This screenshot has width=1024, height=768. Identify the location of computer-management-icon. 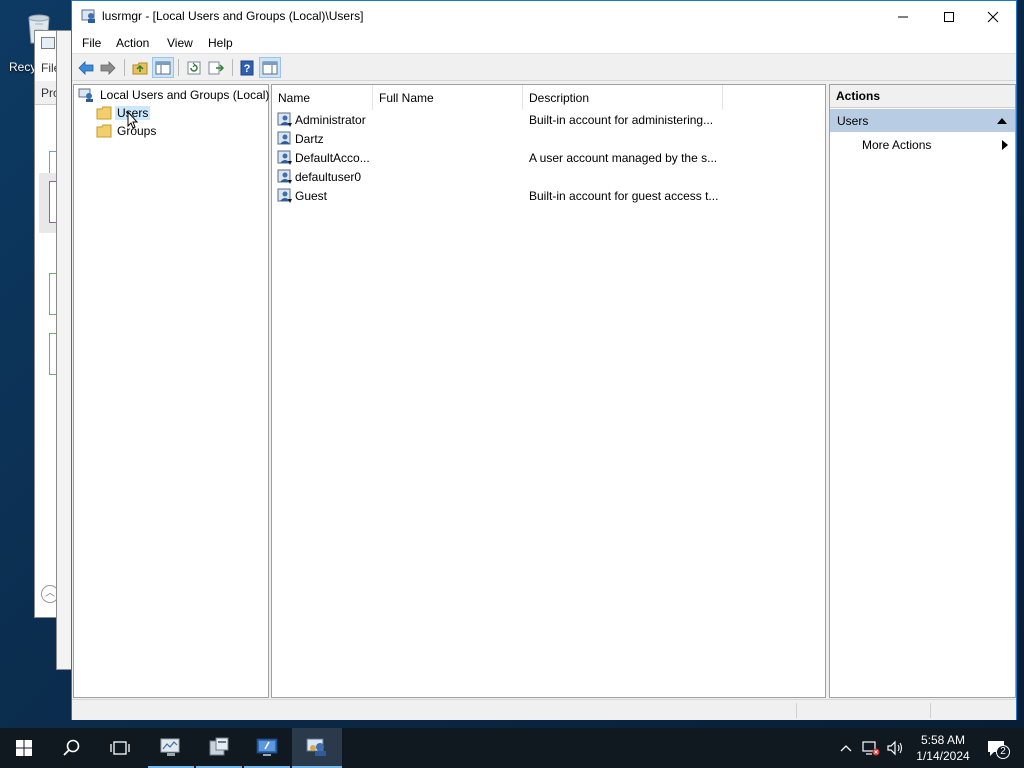
(267, 747).